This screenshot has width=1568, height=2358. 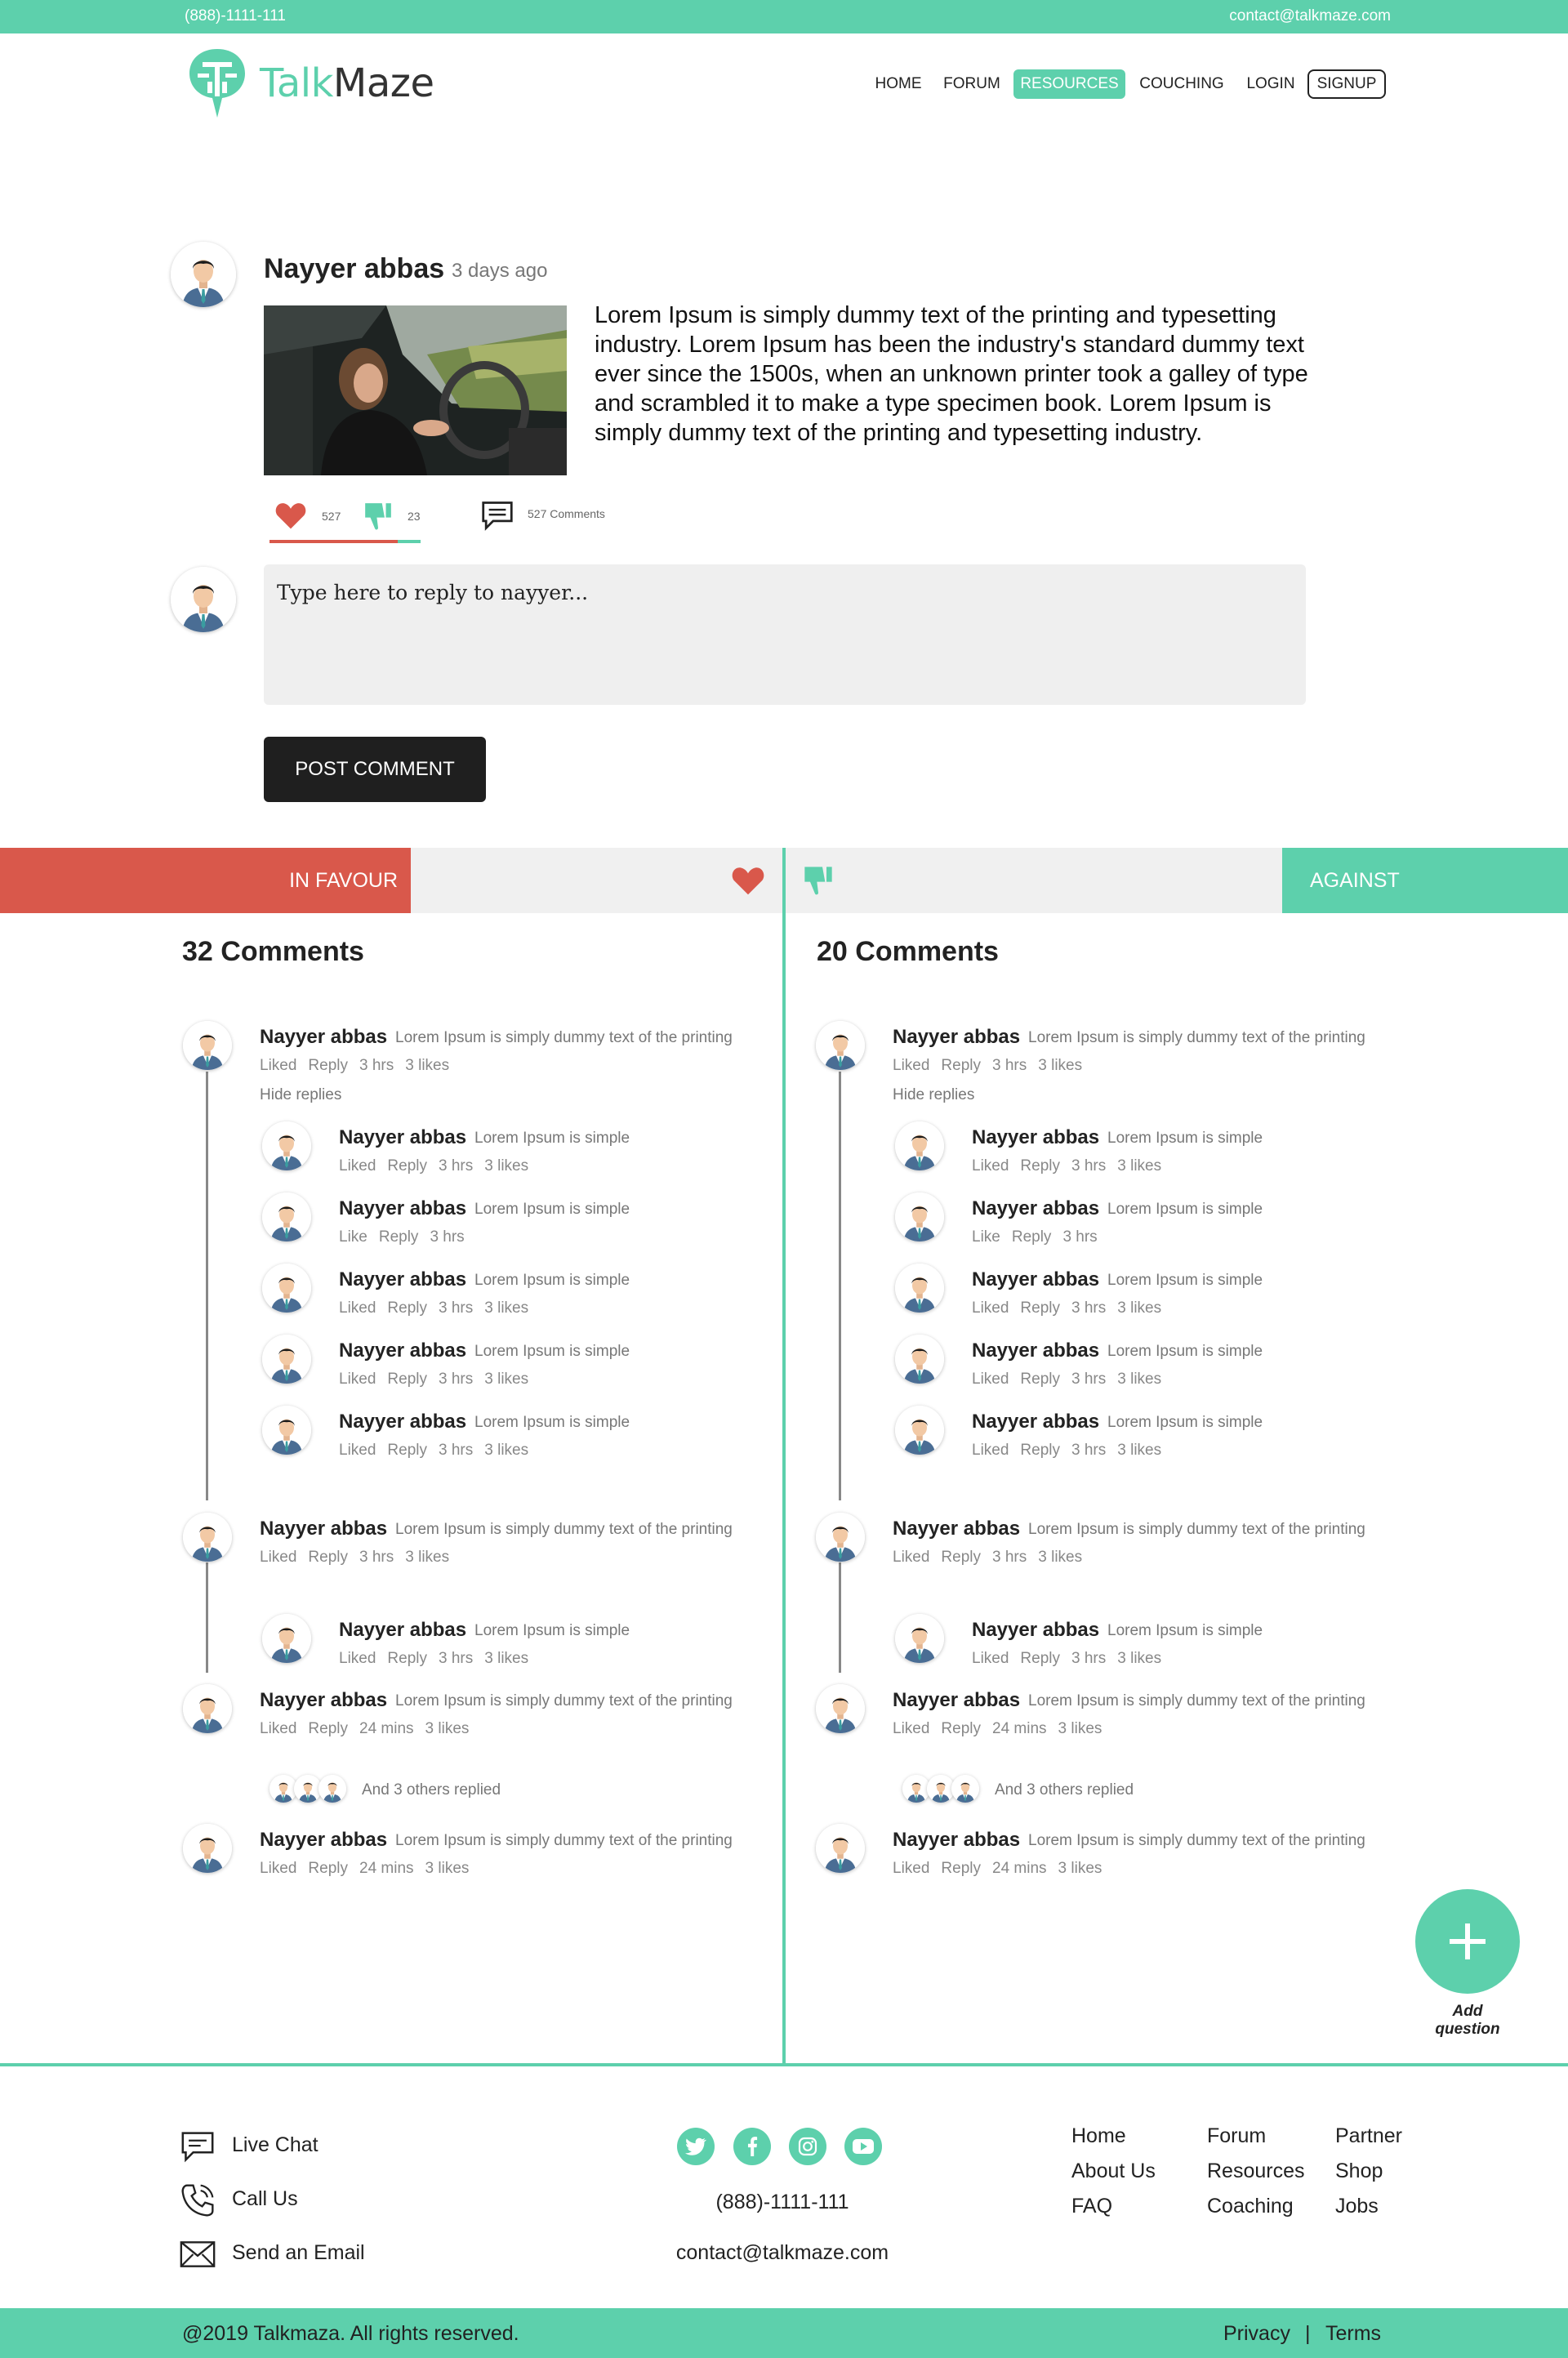 What do you see at coordinates (375, 769) in the screenshot?
I see `post-comment-button: POST COMMENT` at bounding box center [375, 769].